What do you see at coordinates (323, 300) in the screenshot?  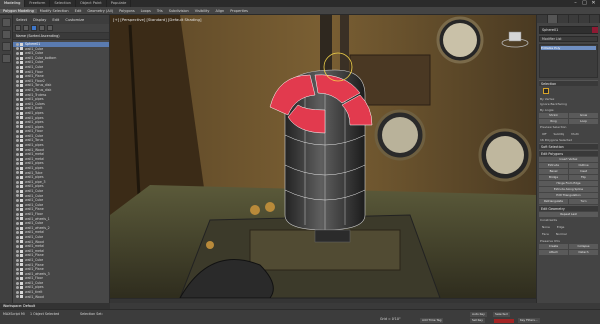 I see `time-slider` at bounding box center [323, 300].